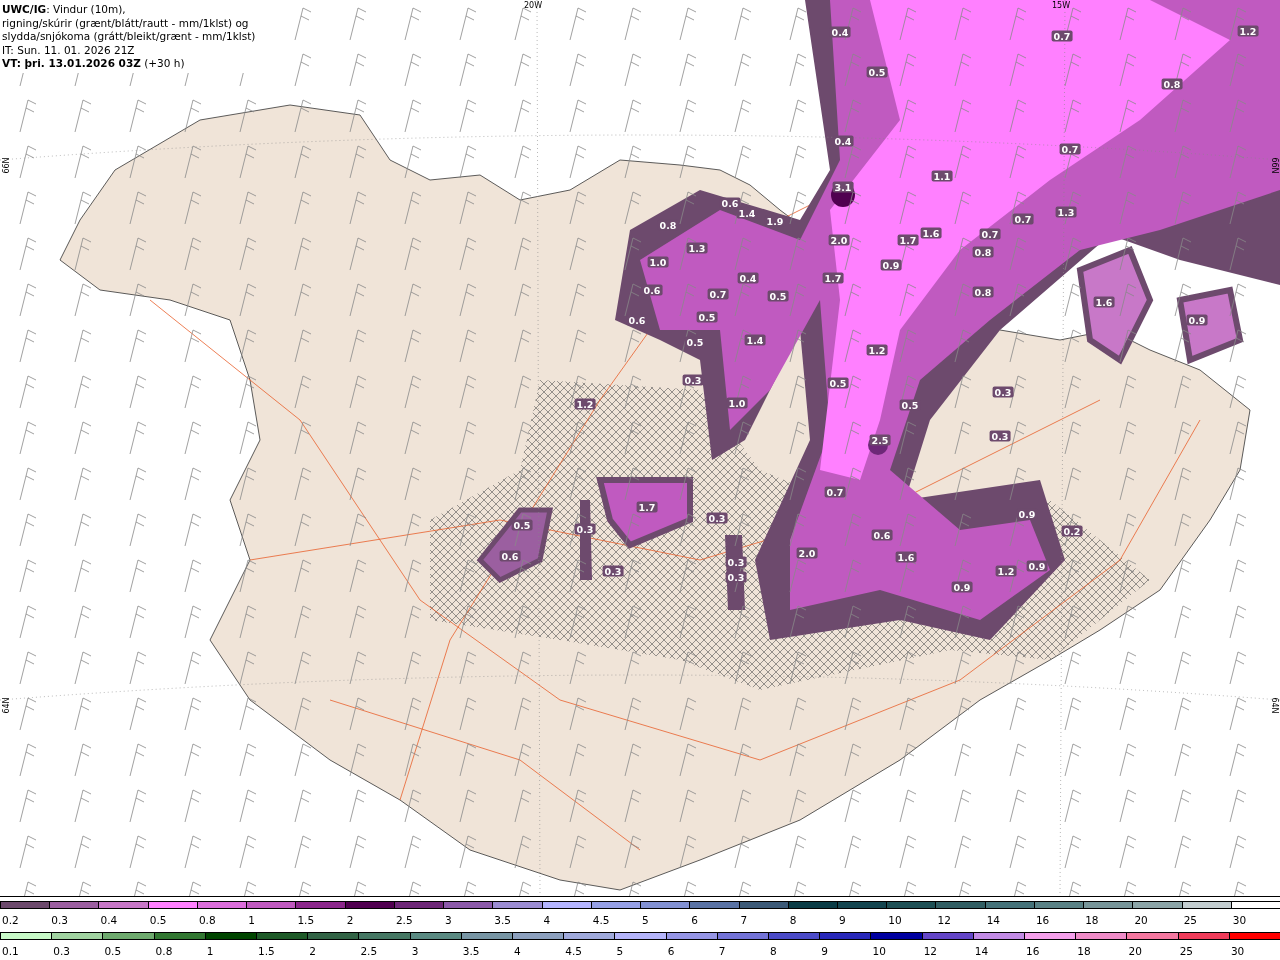 Image resolution: width=1280 pixels, height=960 pixels. Describe the element at coordinates (414, 951) in the screenshot. I see `legend-label: 3` at that location.